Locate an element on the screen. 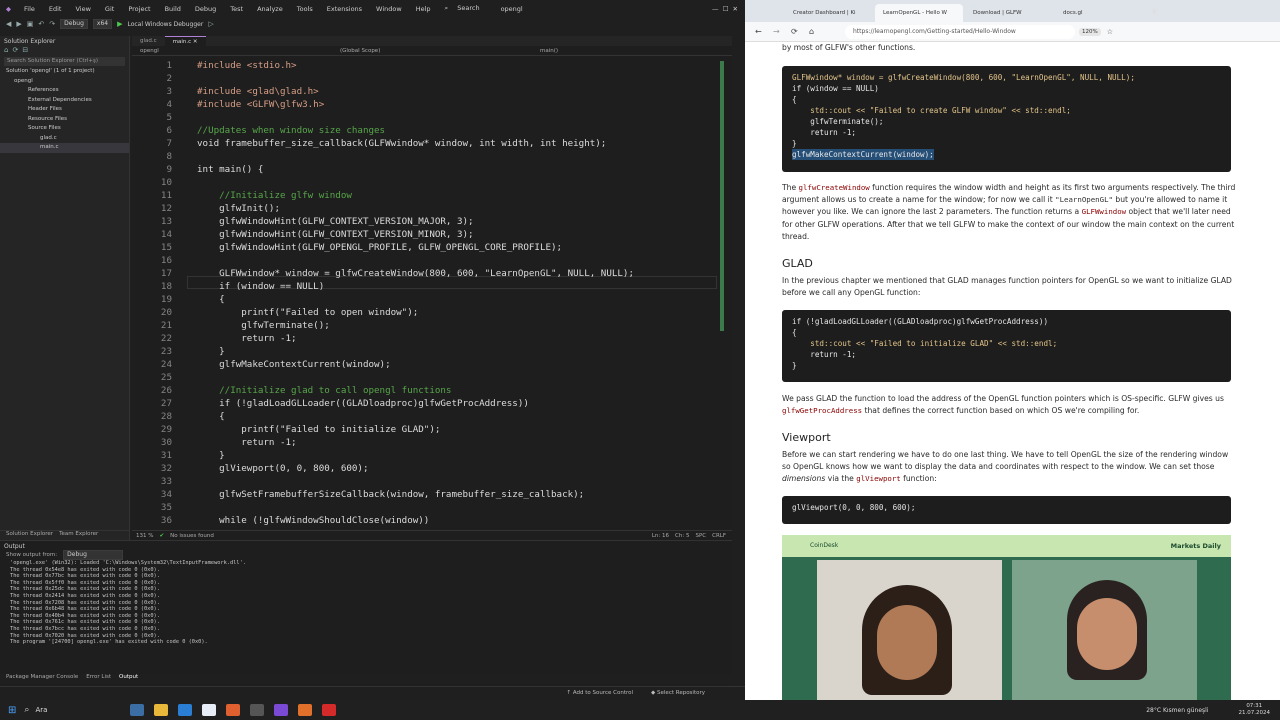  code-line: glfwInit(); is located at coordinates (238, 208).